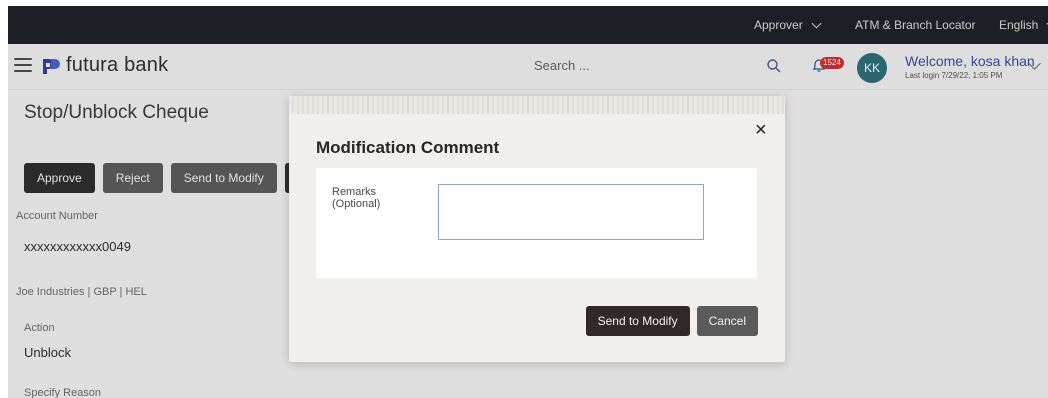  Describe the element at coordinates (356, 198) in the screenshot. I see `remarks-label: Remarks (Optional)` at that location.